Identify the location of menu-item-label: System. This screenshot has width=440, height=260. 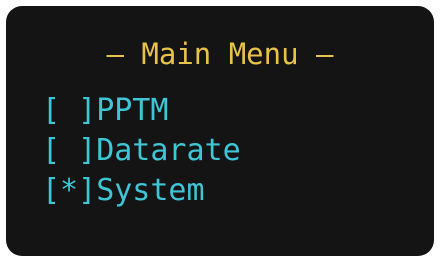
(150, 190).